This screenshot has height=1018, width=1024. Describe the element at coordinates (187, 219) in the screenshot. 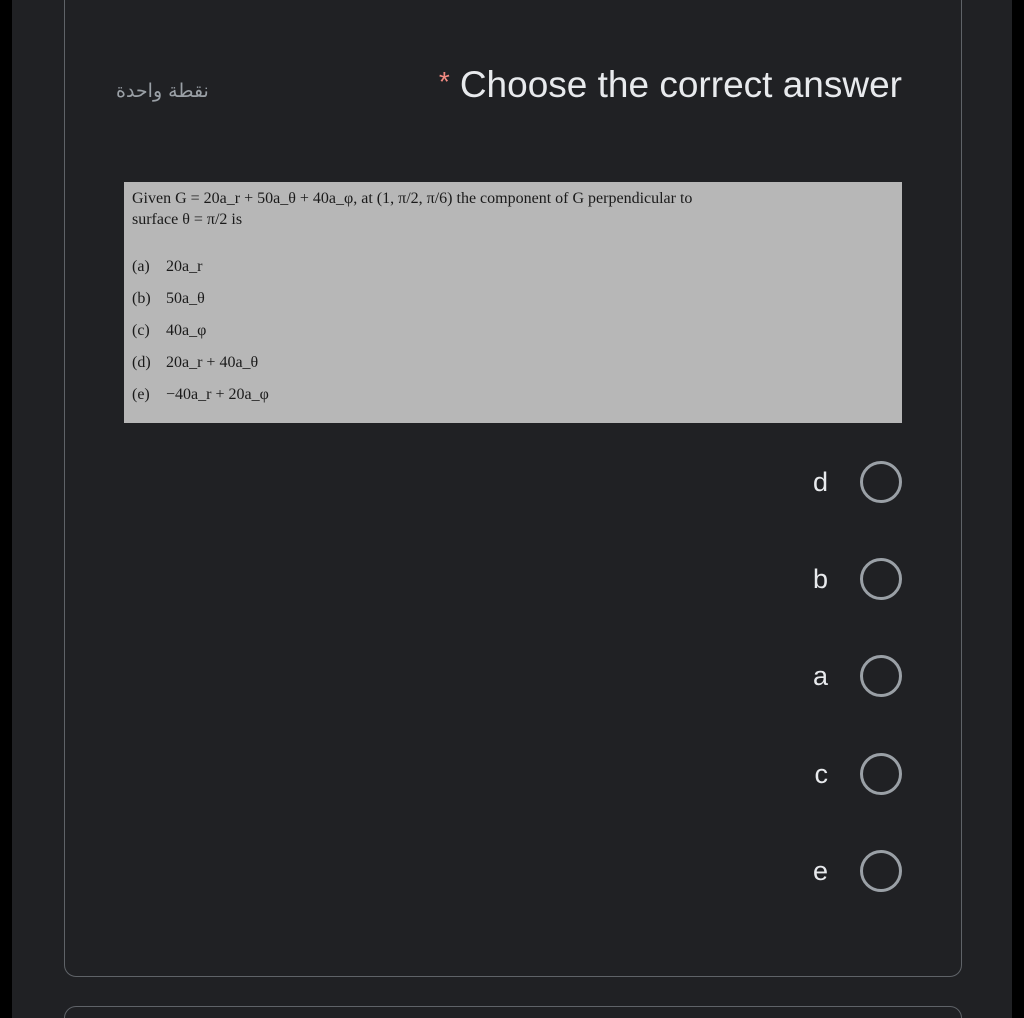

I see `question-stem-line-2: surface θ = π/2 is` at that location.